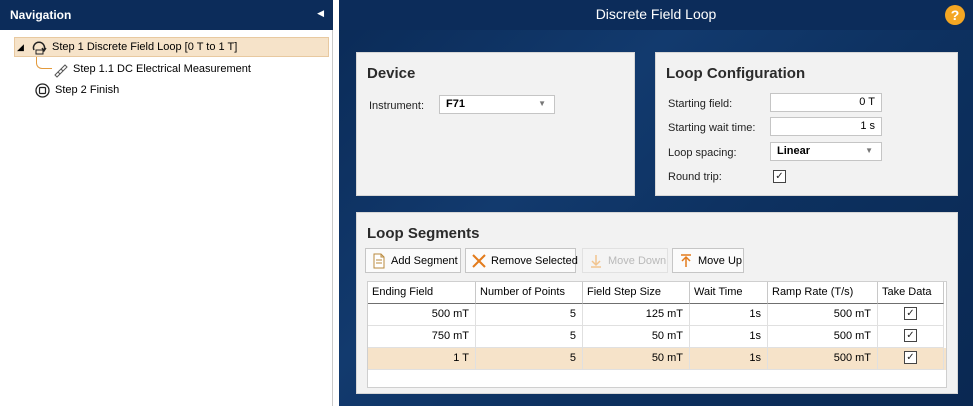  Describe the element at coordinates (729, 293) in the screenshot. I see `column-header-wait-time: Wait Time` at that location.